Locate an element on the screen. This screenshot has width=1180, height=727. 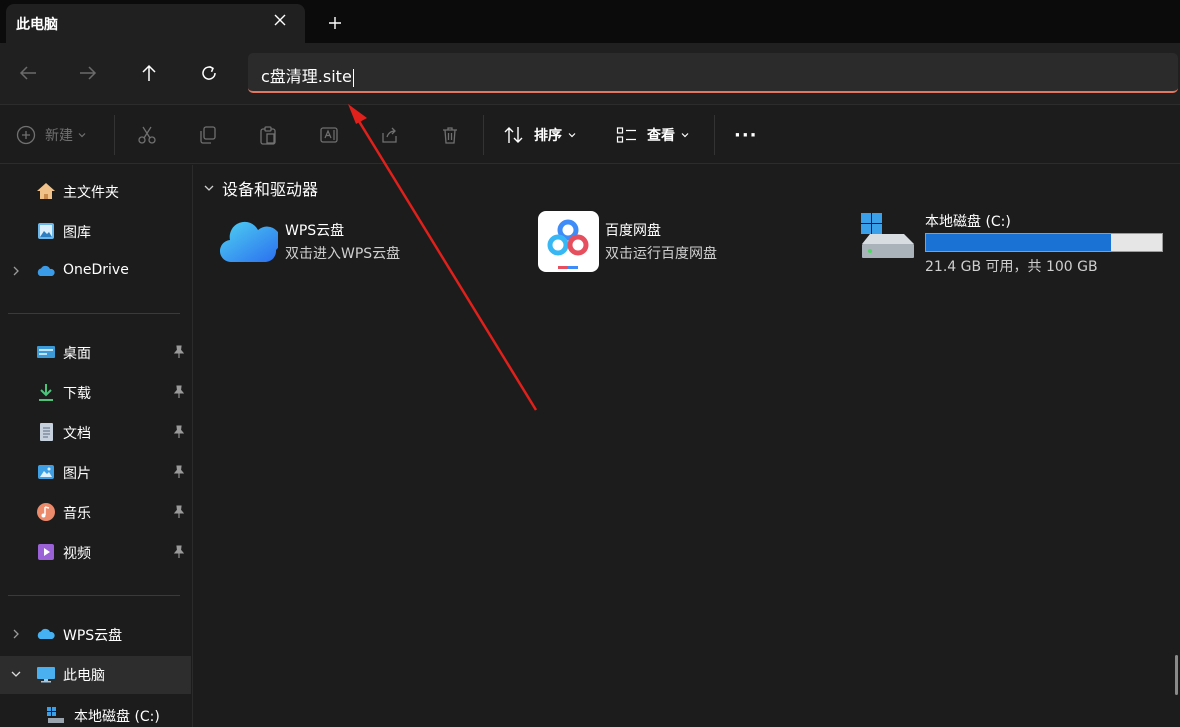
cut-icon is located at coordinates (147, 135).